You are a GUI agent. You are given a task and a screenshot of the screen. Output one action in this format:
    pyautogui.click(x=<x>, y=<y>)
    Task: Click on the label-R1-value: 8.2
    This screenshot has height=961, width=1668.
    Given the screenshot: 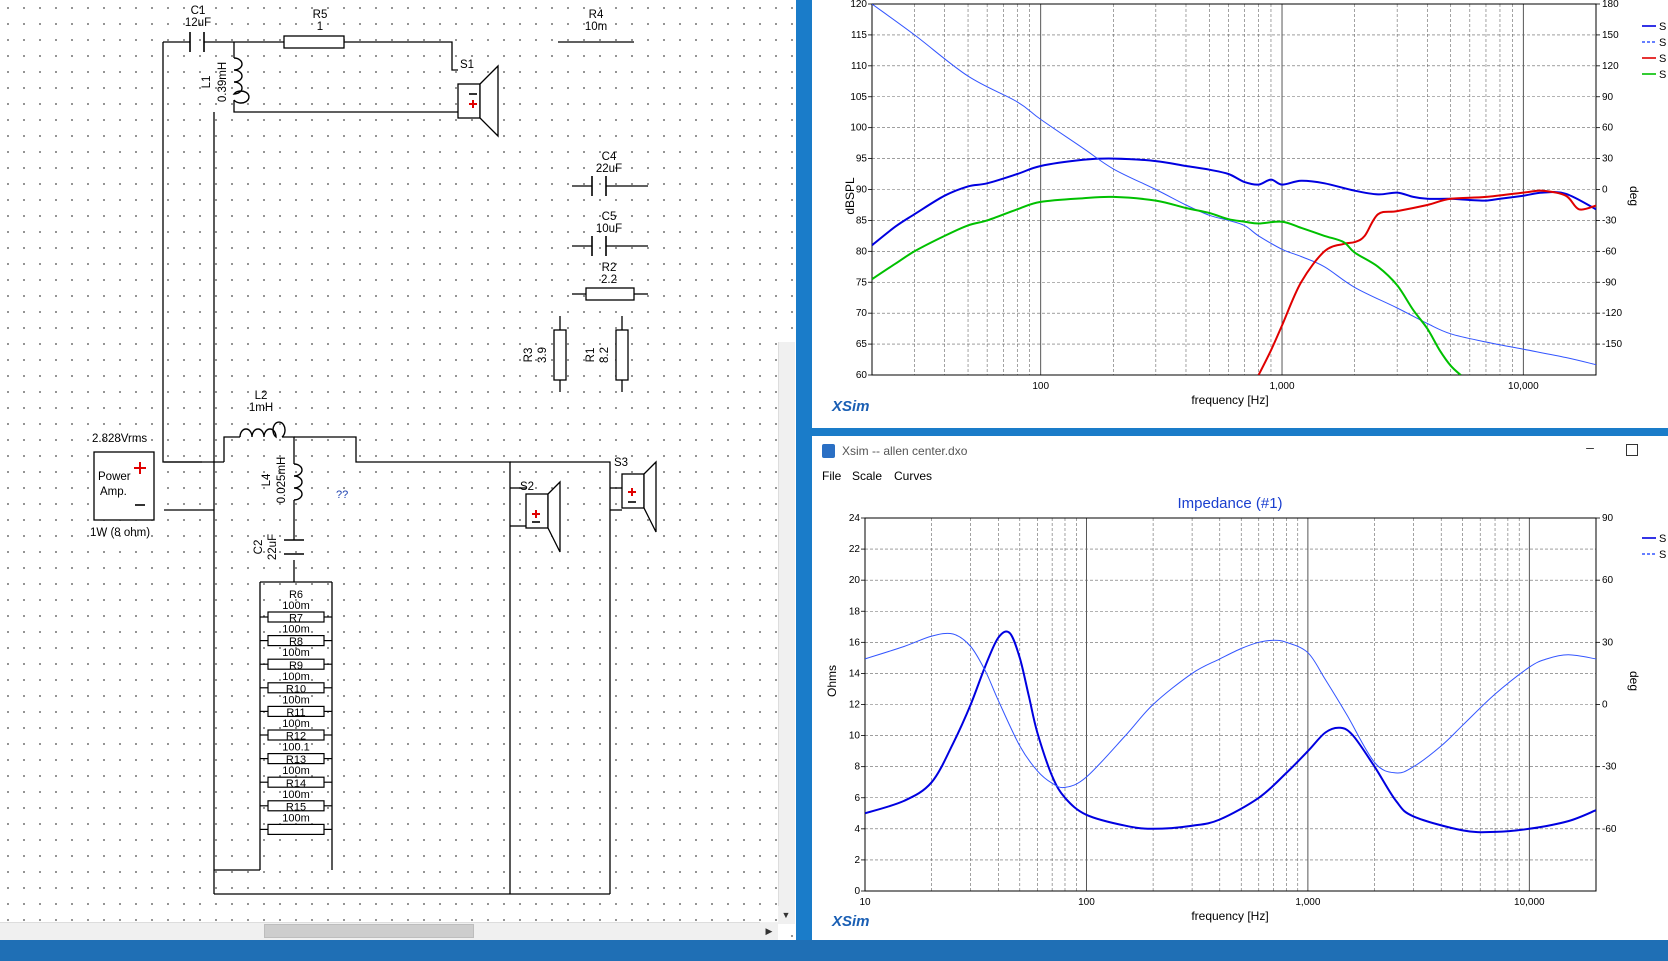 What is the action you would take?
    pyautogui.click(x=605, y=355)
    